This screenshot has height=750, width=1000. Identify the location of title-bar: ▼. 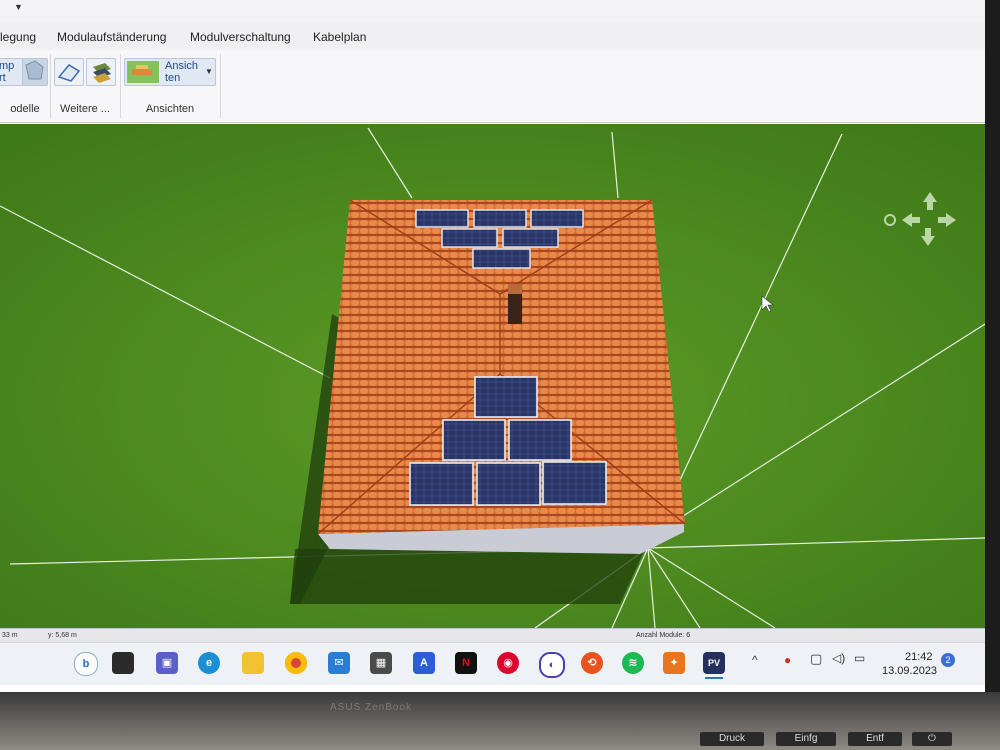
(492, 11).